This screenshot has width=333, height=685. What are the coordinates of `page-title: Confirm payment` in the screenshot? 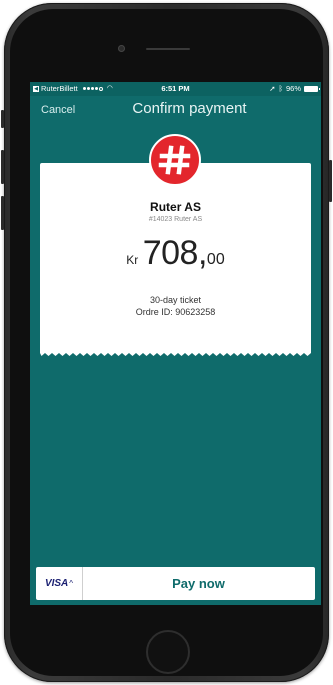 It's located at (189, 108).